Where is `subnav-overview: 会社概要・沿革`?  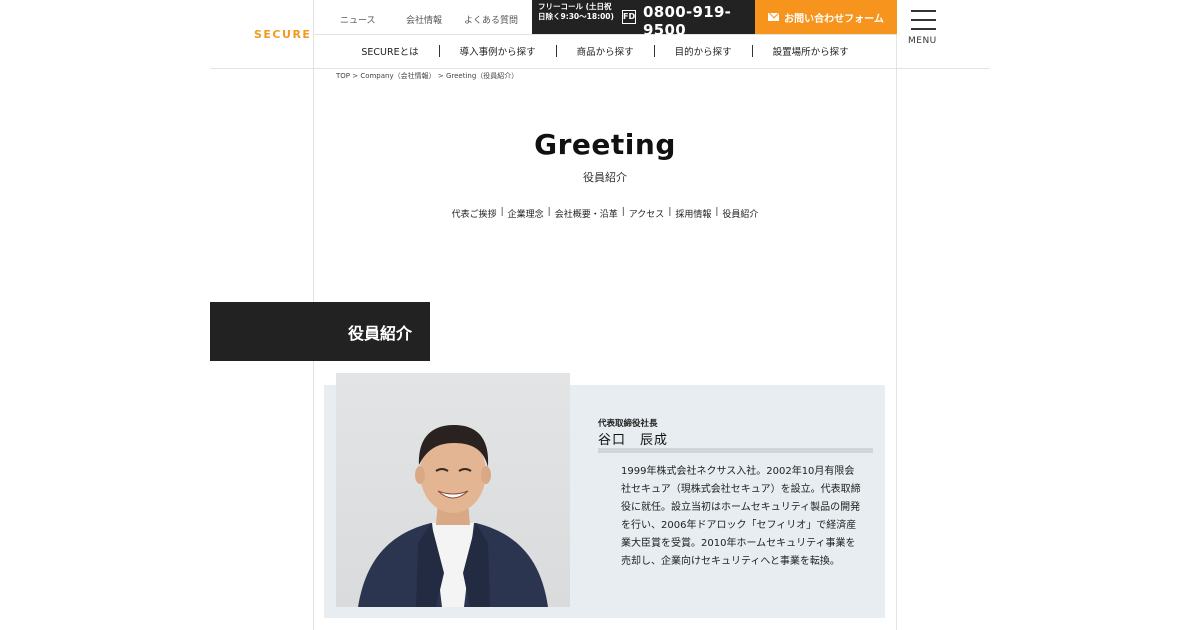
subnav-overview: 会社概要・沿革 is located at coordinates (586, 213).